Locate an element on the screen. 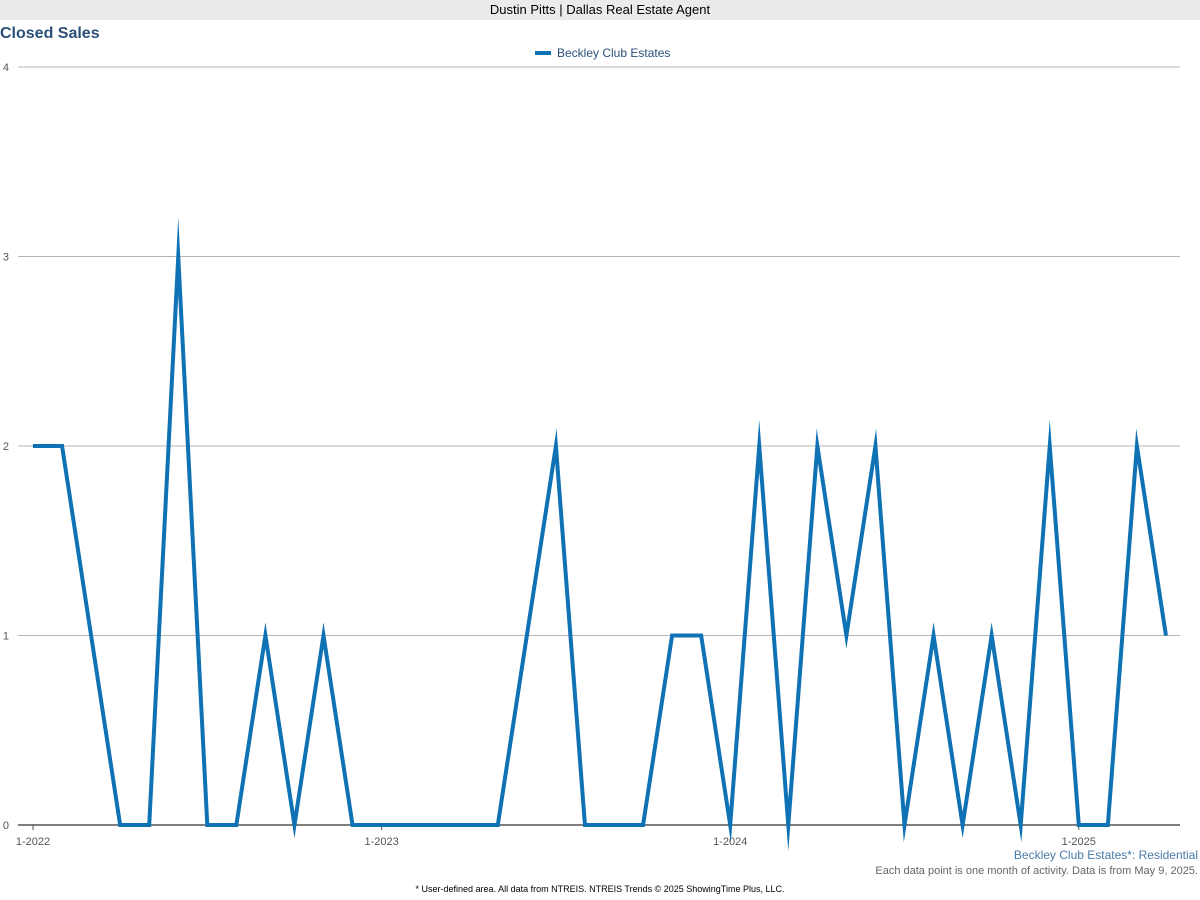 The width and height of the screenshot is (1200, 900). y-tick-label: 1 is located at coordinates (6, 637).